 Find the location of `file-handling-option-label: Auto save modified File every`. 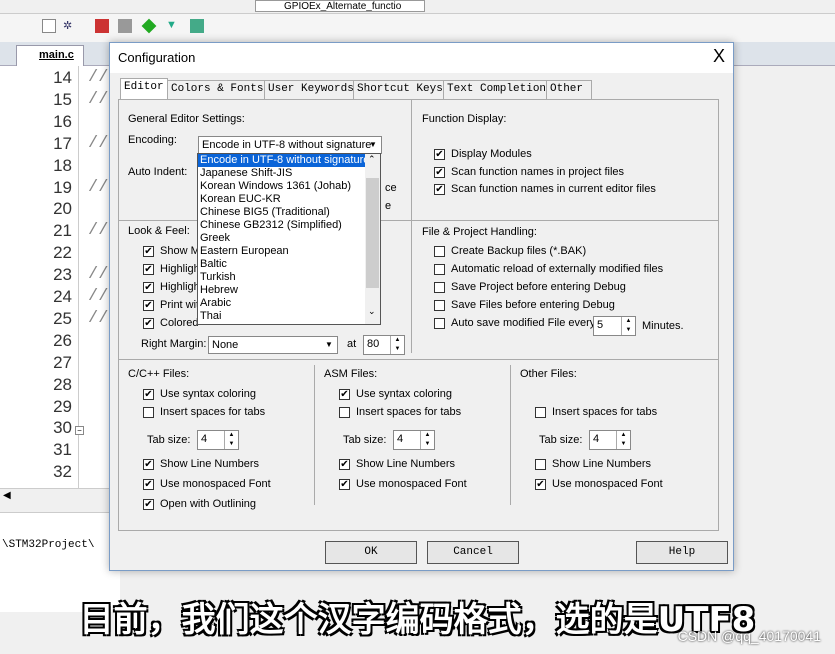

file-handling-option-label: Auto save modified File every is located at coordinates (523, 323).